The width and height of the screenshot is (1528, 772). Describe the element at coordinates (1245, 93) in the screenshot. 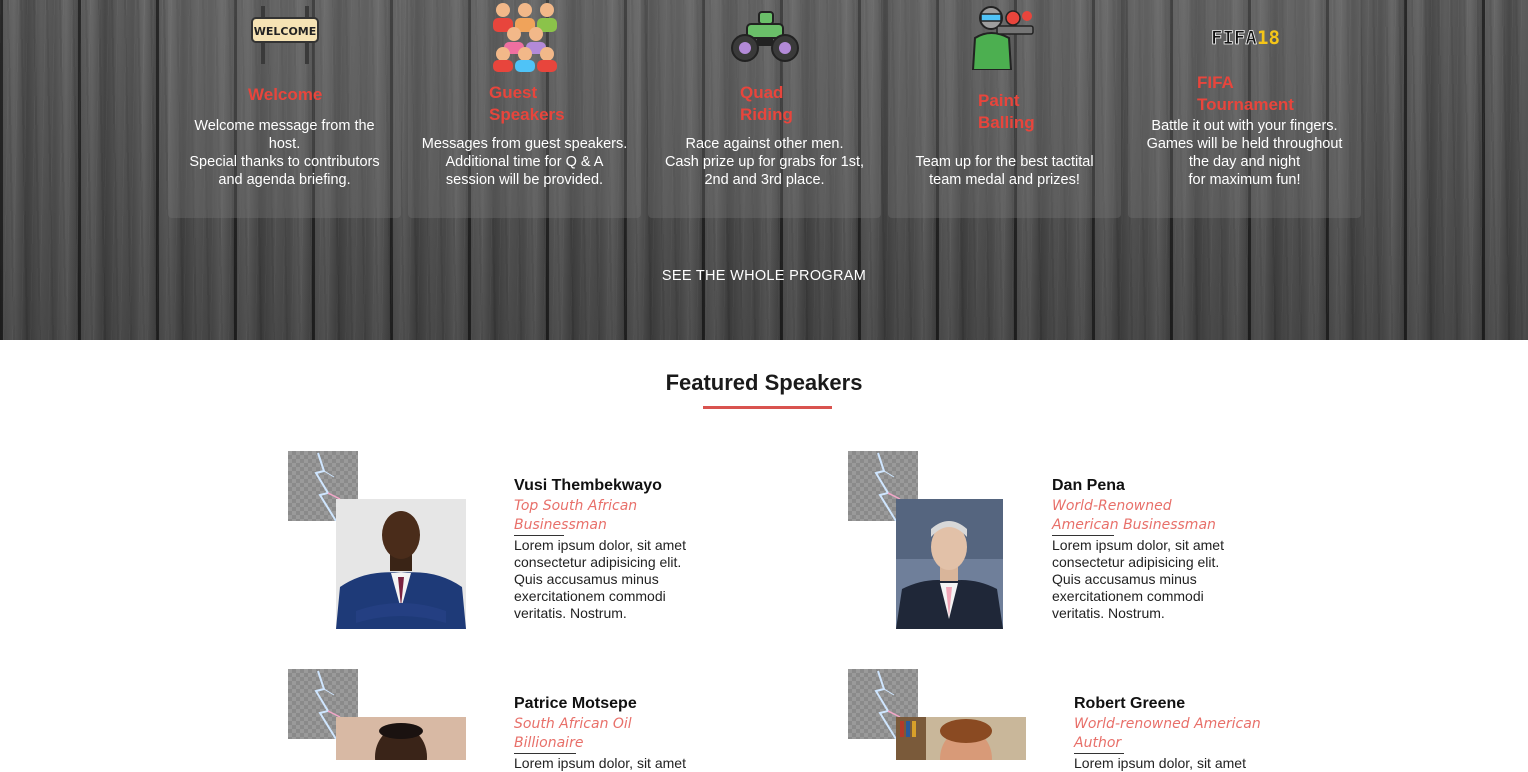

I see `card-title: FIFA Tournament` at that location.